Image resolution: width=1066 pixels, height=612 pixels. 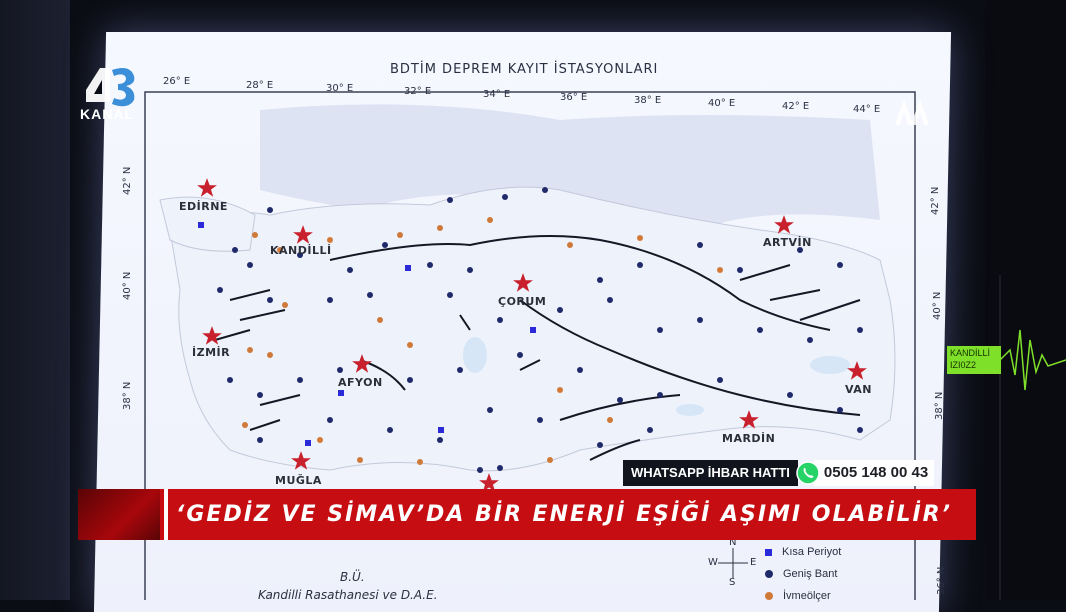 What do you see at coordinates (166, 514) in the screenshot?
I see `banner-divider` at bounding box center [166, 514].